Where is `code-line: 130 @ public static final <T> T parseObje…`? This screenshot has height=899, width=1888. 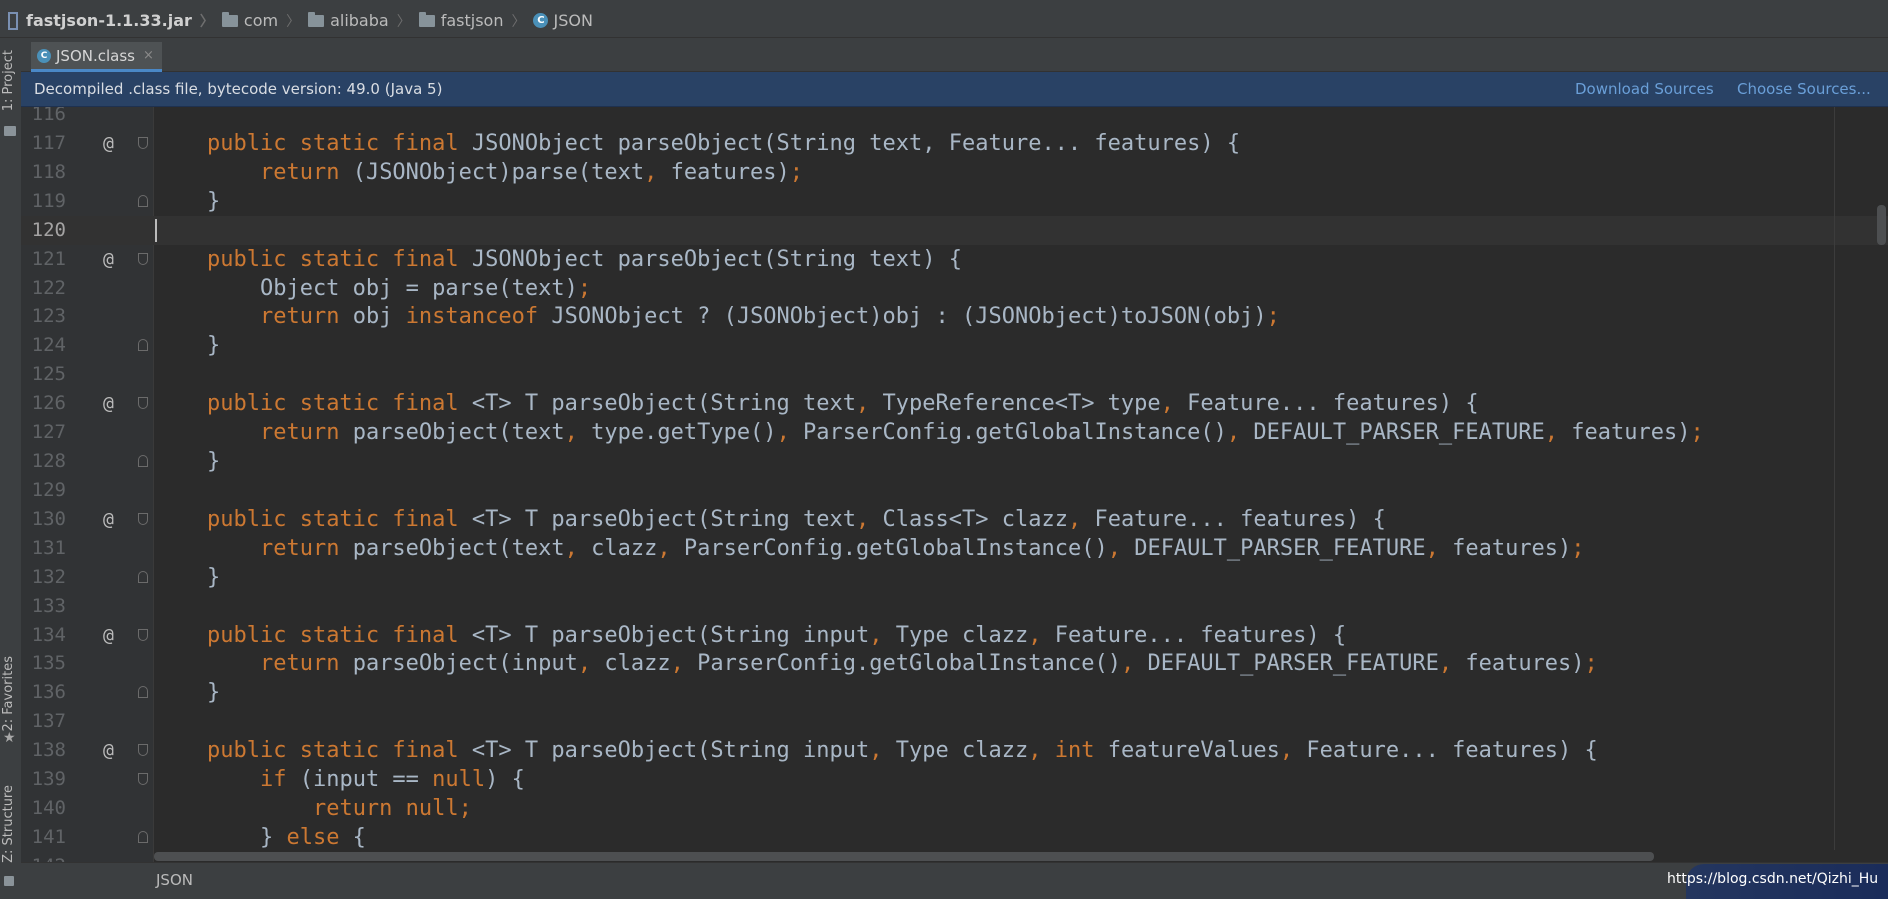 code-line: 130 @ public static final <T> T parseObje… is located at coordinates (954, 519).